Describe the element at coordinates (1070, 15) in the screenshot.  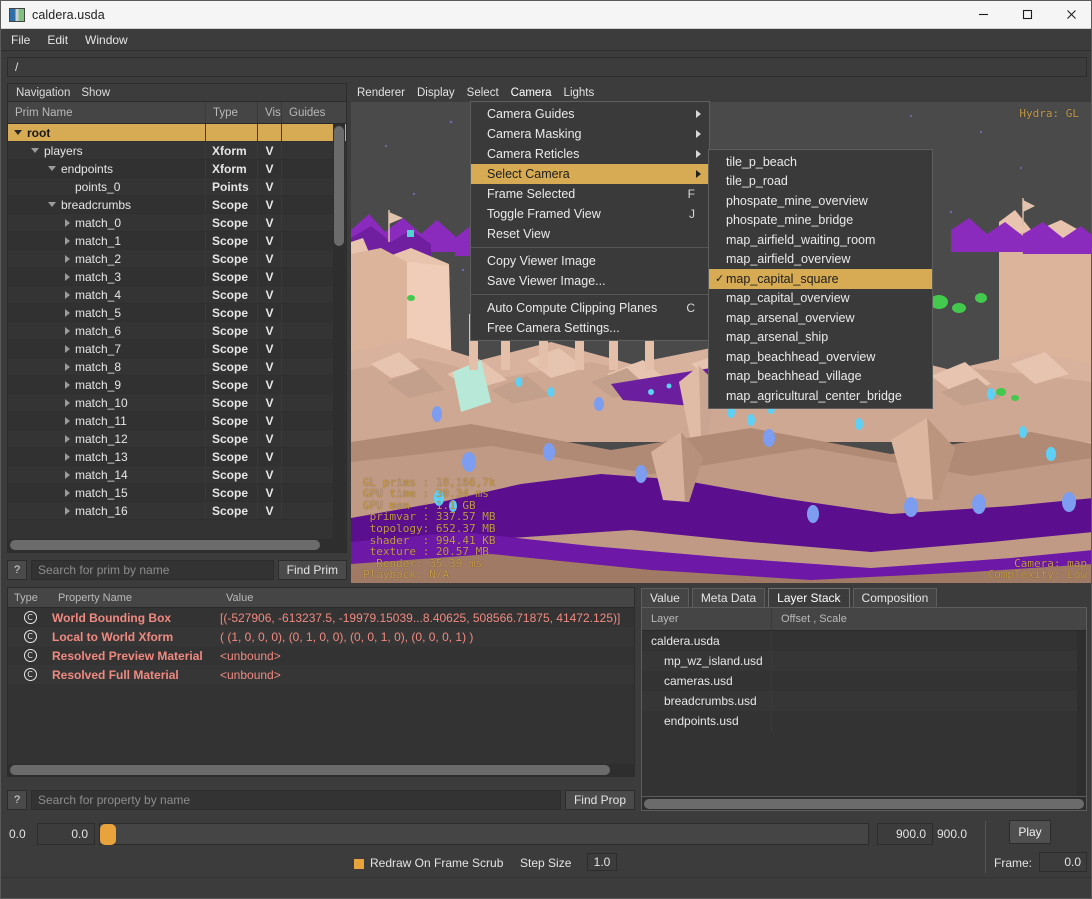
I see `close-icon` at that location.